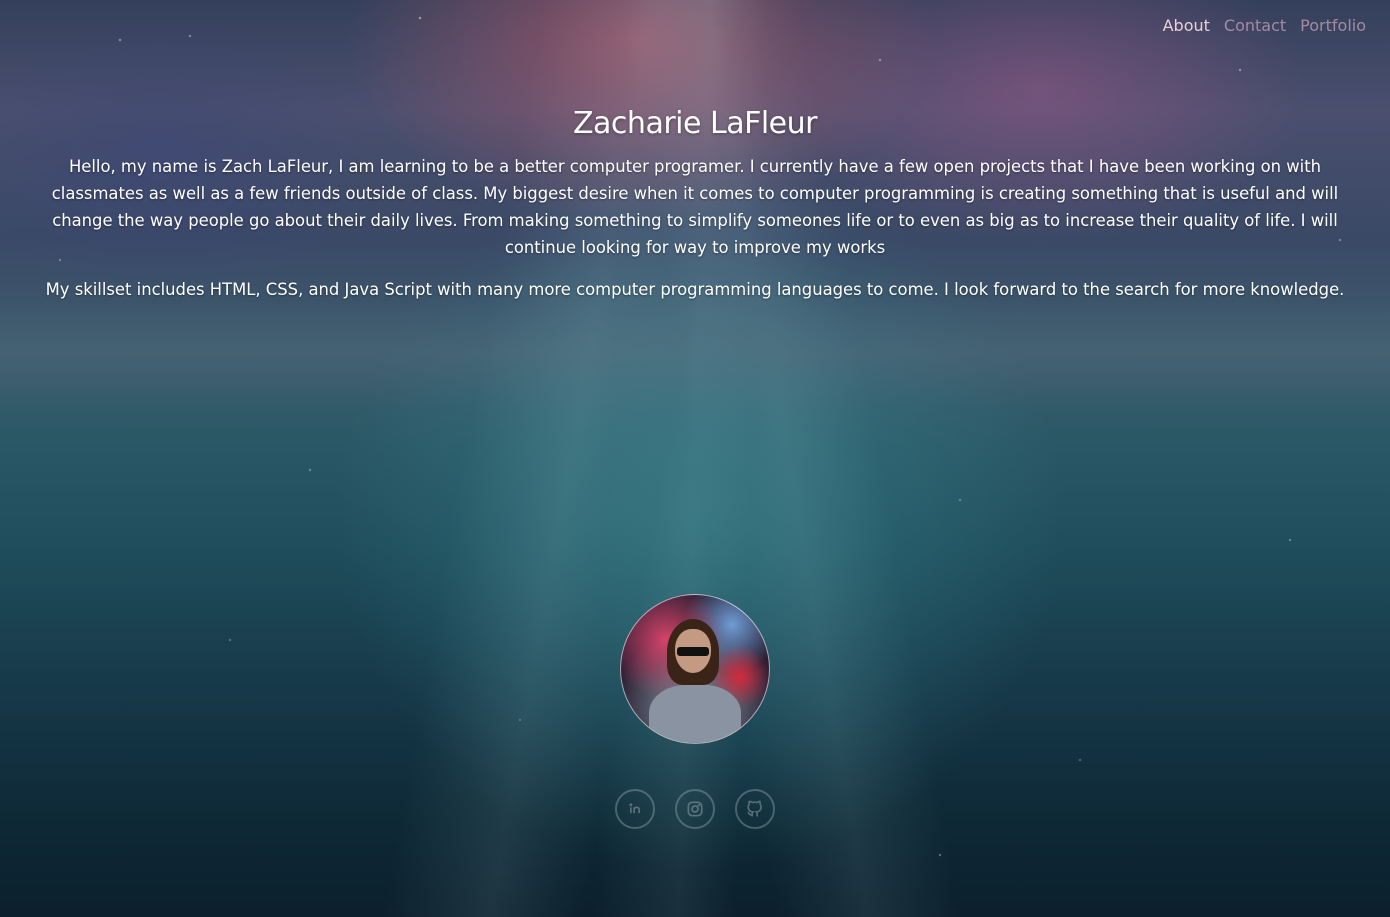 The width and height of the screenshot is (1390, 917). I want to click on github-link, so click(755, 809).